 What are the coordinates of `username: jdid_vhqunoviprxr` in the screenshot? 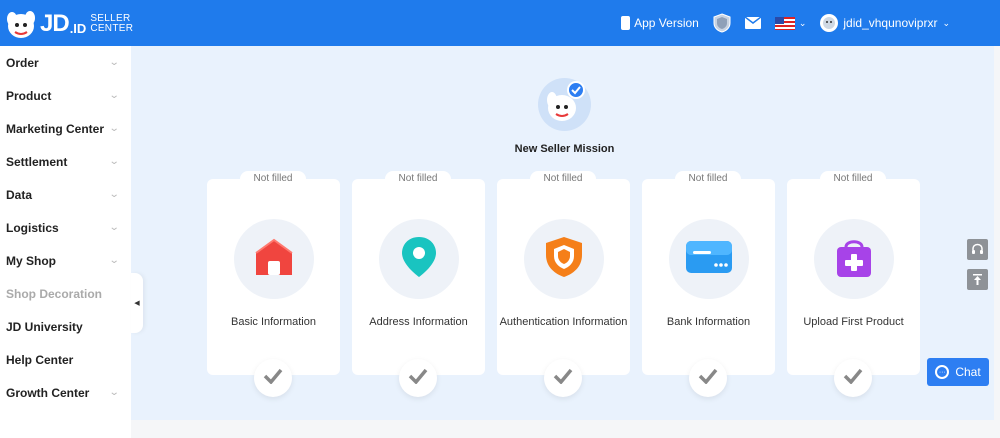 It's located at (890, 23).